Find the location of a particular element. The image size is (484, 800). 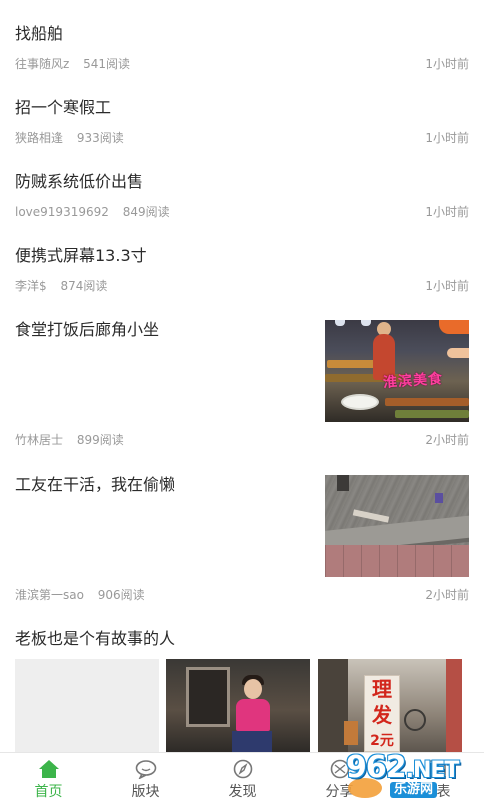

tab-label: 版块 is located at coordinates (145, 792).